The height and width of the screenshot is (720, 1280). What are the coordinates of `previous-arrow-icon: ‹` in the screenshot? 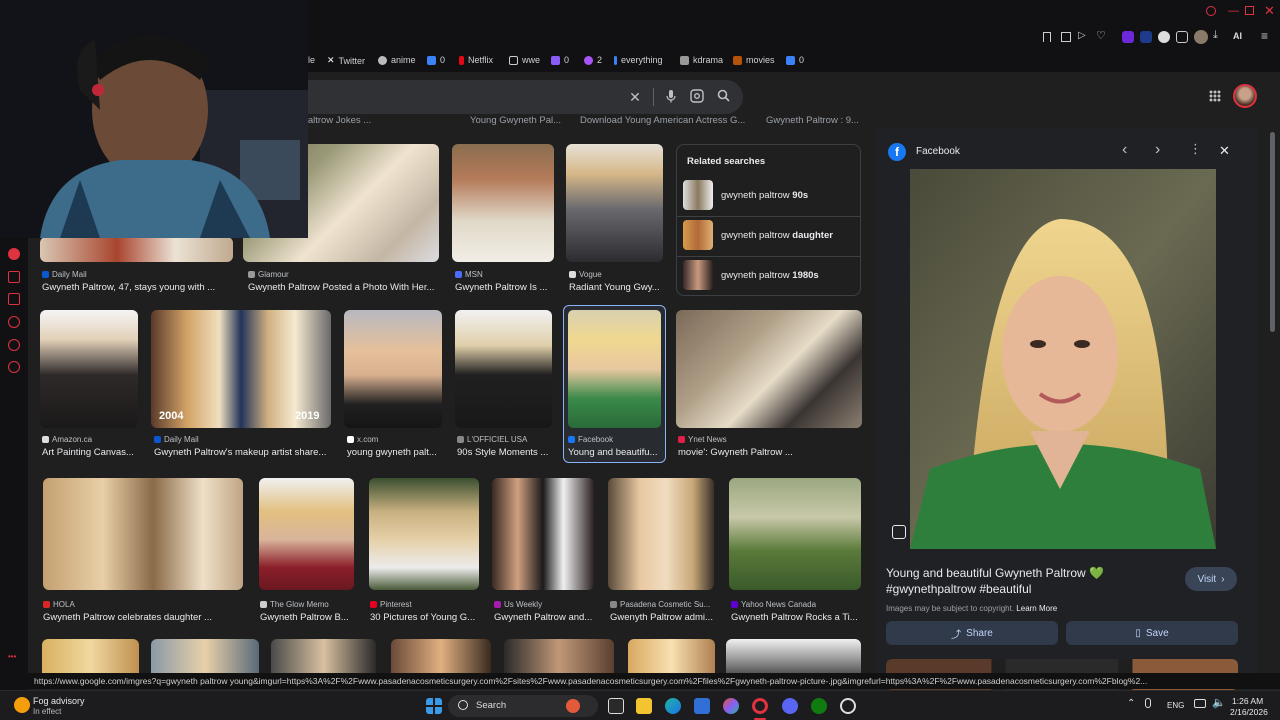 It's located at (1124, 150).